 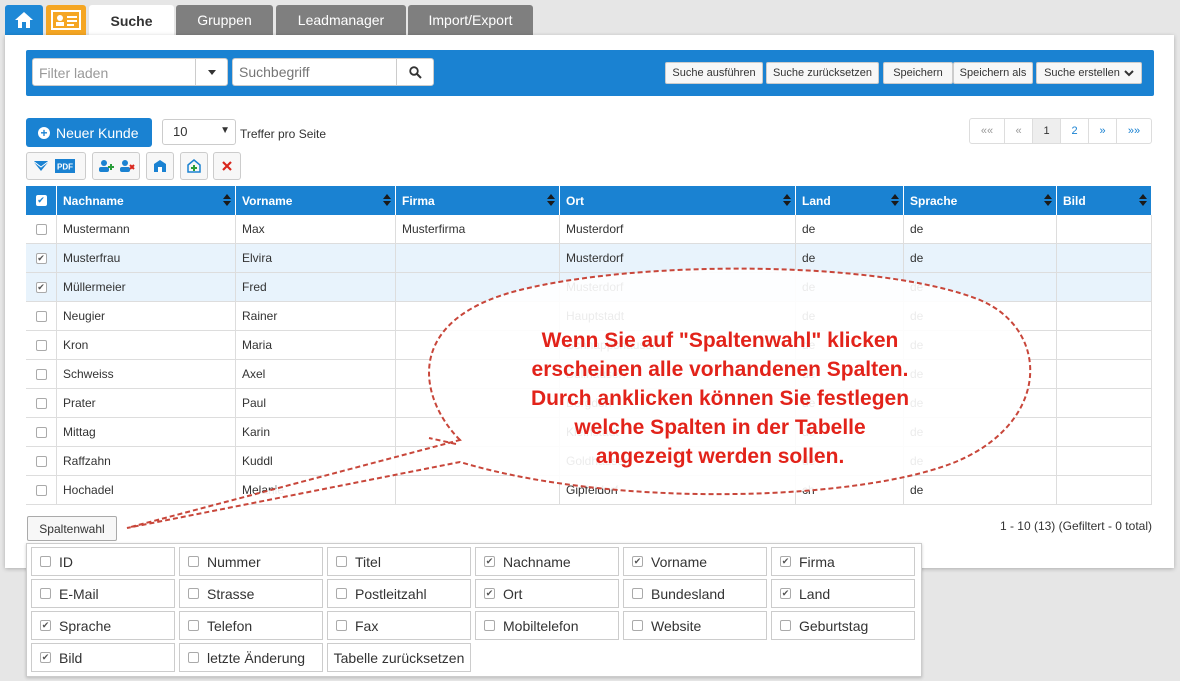 I want to click on add-user-icon, so click(x=105, y=166).